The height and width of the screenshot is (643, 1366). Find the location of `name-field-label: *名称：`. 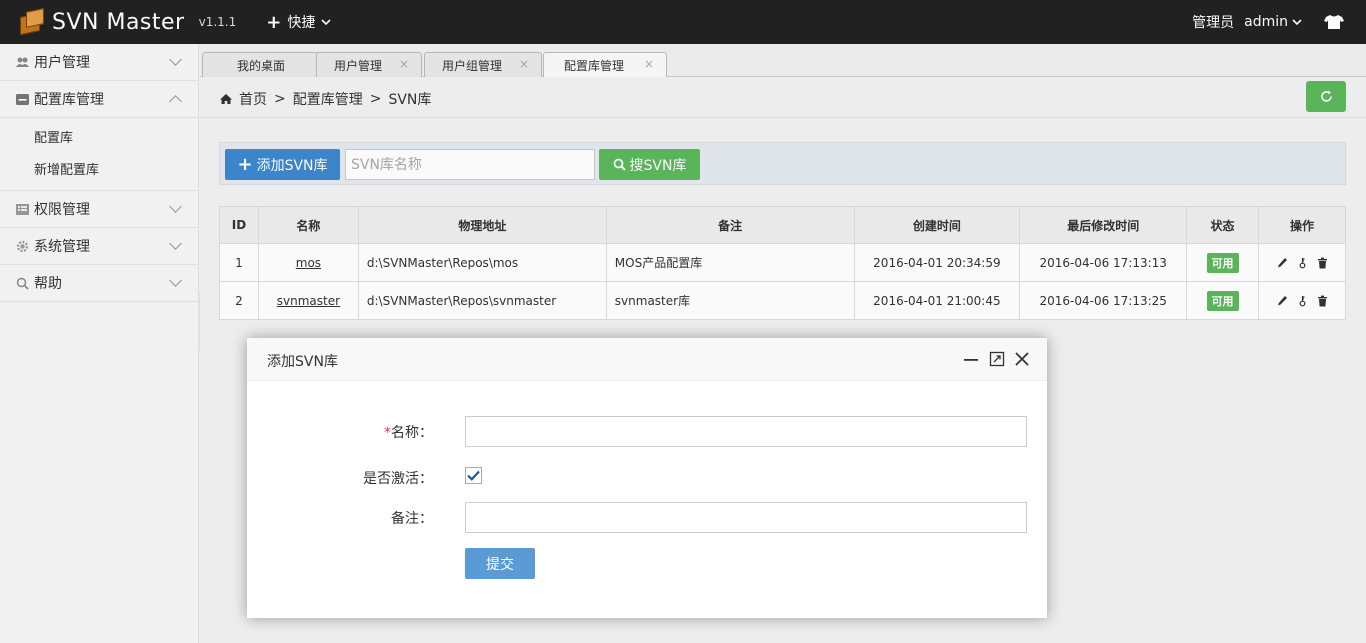

name-field-label: *名称： is located at coordinates (340, 432).